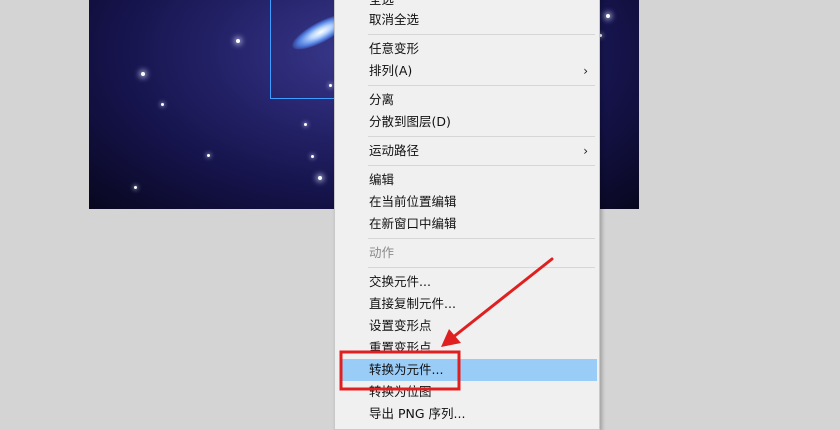 The image size is (840, 430). I want to click on menu-item-label: 分离, so click(382, 99).